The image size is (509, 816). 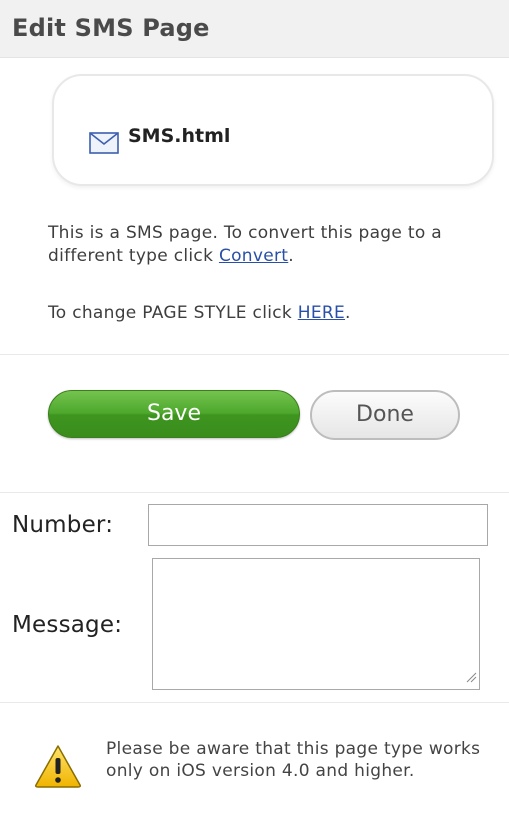 I want to click on page-style-prefix: To change PAGE STYLE click, so click(x=173, y=313).